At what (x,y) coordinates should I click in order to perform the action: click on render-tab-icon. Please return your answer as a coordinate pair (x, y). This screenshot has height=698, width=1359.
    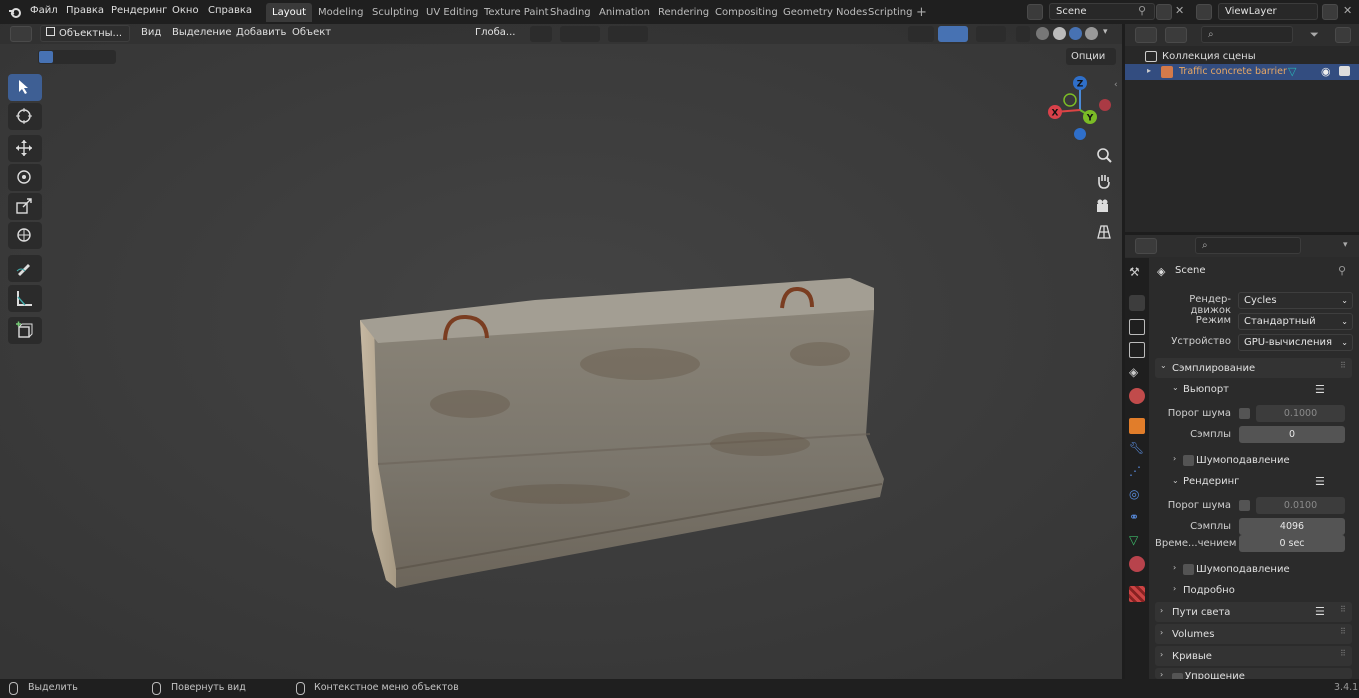
    Looking at the image, I should click on (1137, 303).